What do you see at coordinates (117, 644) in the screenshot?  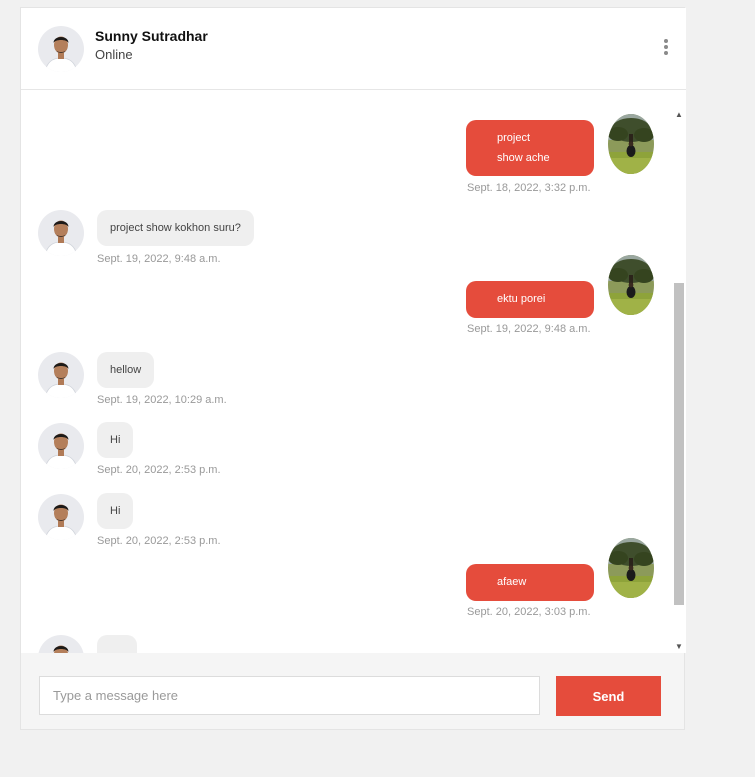 I see `incoming-message` at bounding box center [117, 644].